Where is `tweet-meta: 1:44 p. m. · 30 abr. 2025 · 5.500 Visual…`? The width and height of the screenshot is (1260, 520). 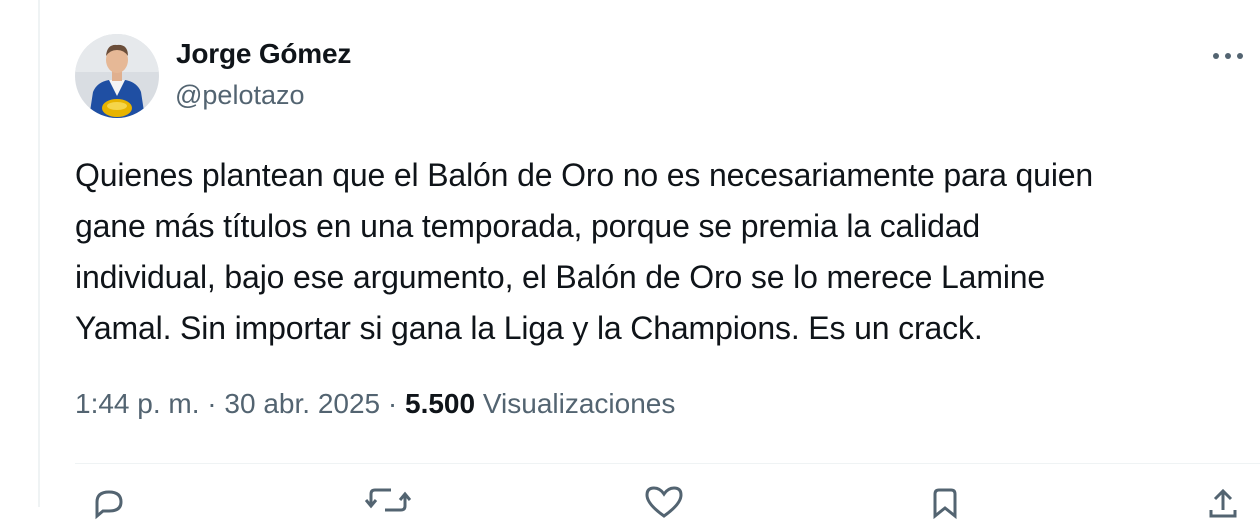 tweet-meta: 1:44 p. m. · 30 abr. 2025 · 5.500 Visual… is located at coordinates (375, 404).